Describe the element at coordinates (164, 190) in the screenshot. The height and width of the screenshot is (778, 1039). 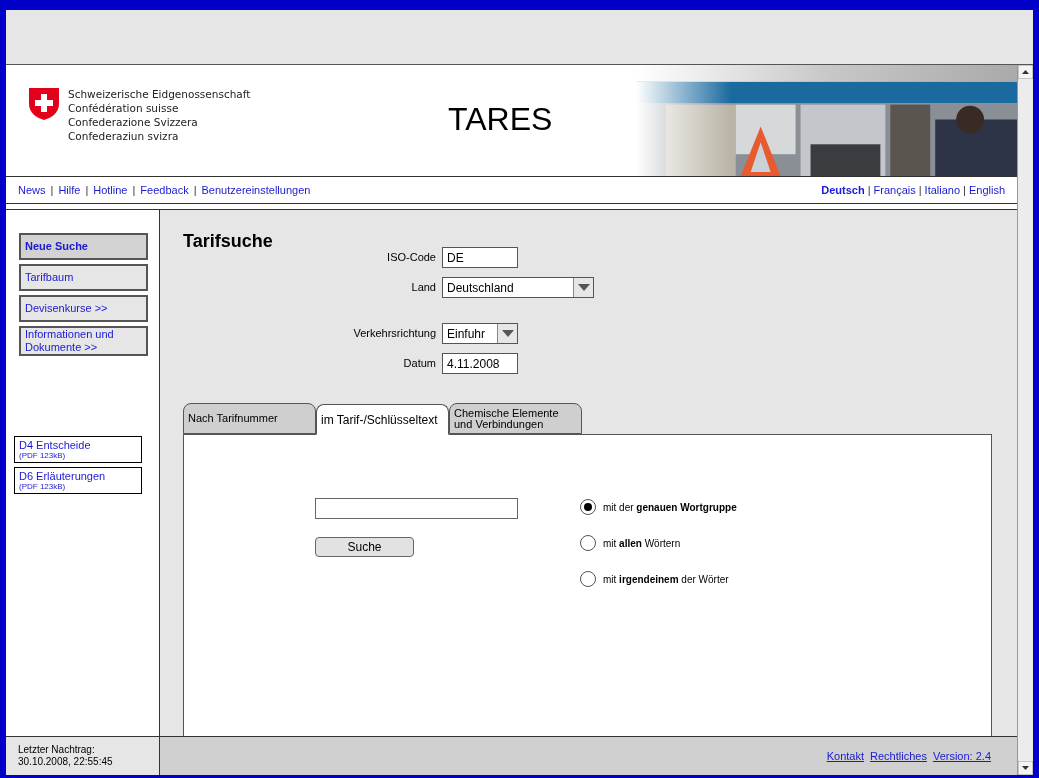
I see `nav-link: Feedback` at that location.